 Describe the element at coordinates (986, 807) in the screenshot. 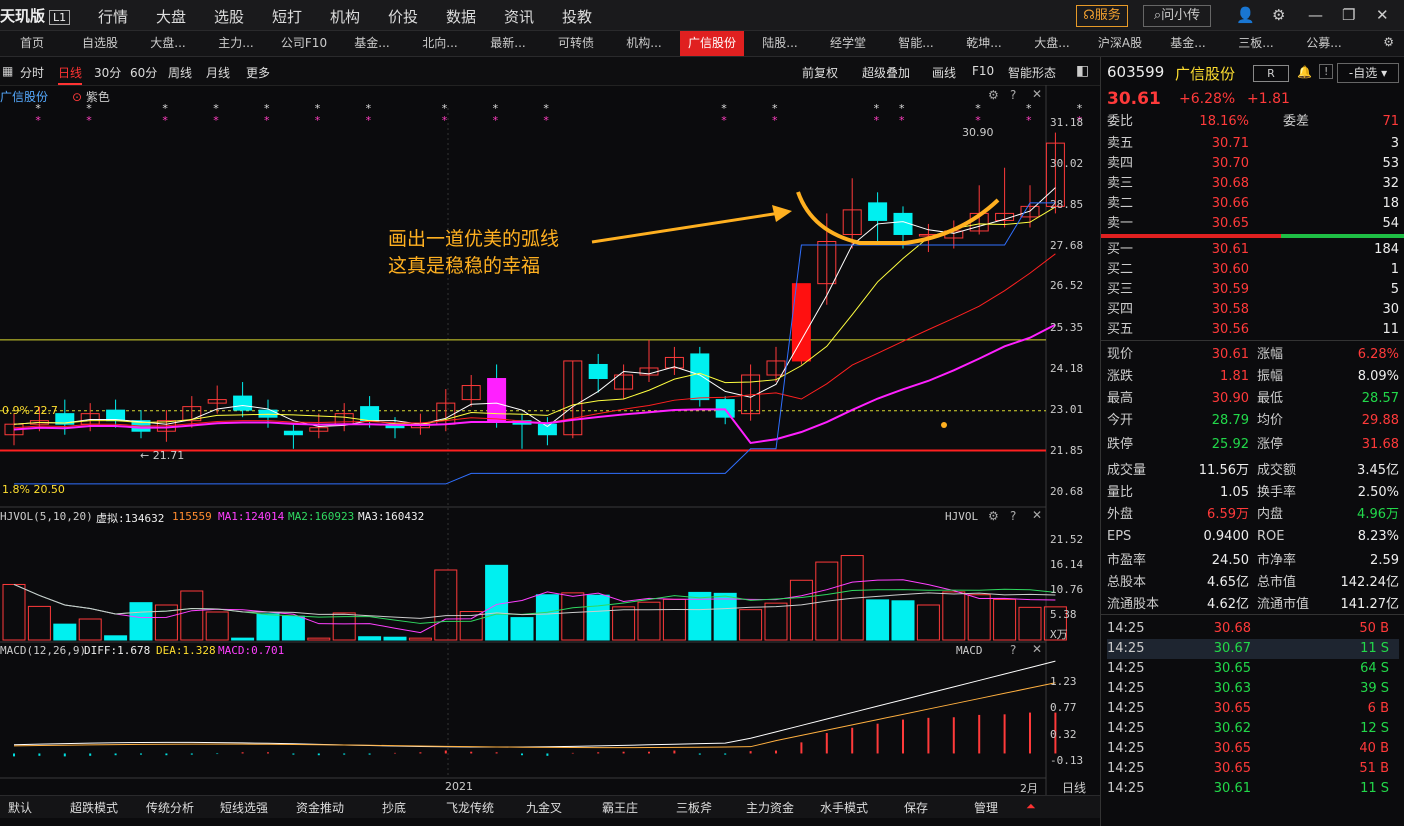

I see `strategy-tab: 管理` at that location.